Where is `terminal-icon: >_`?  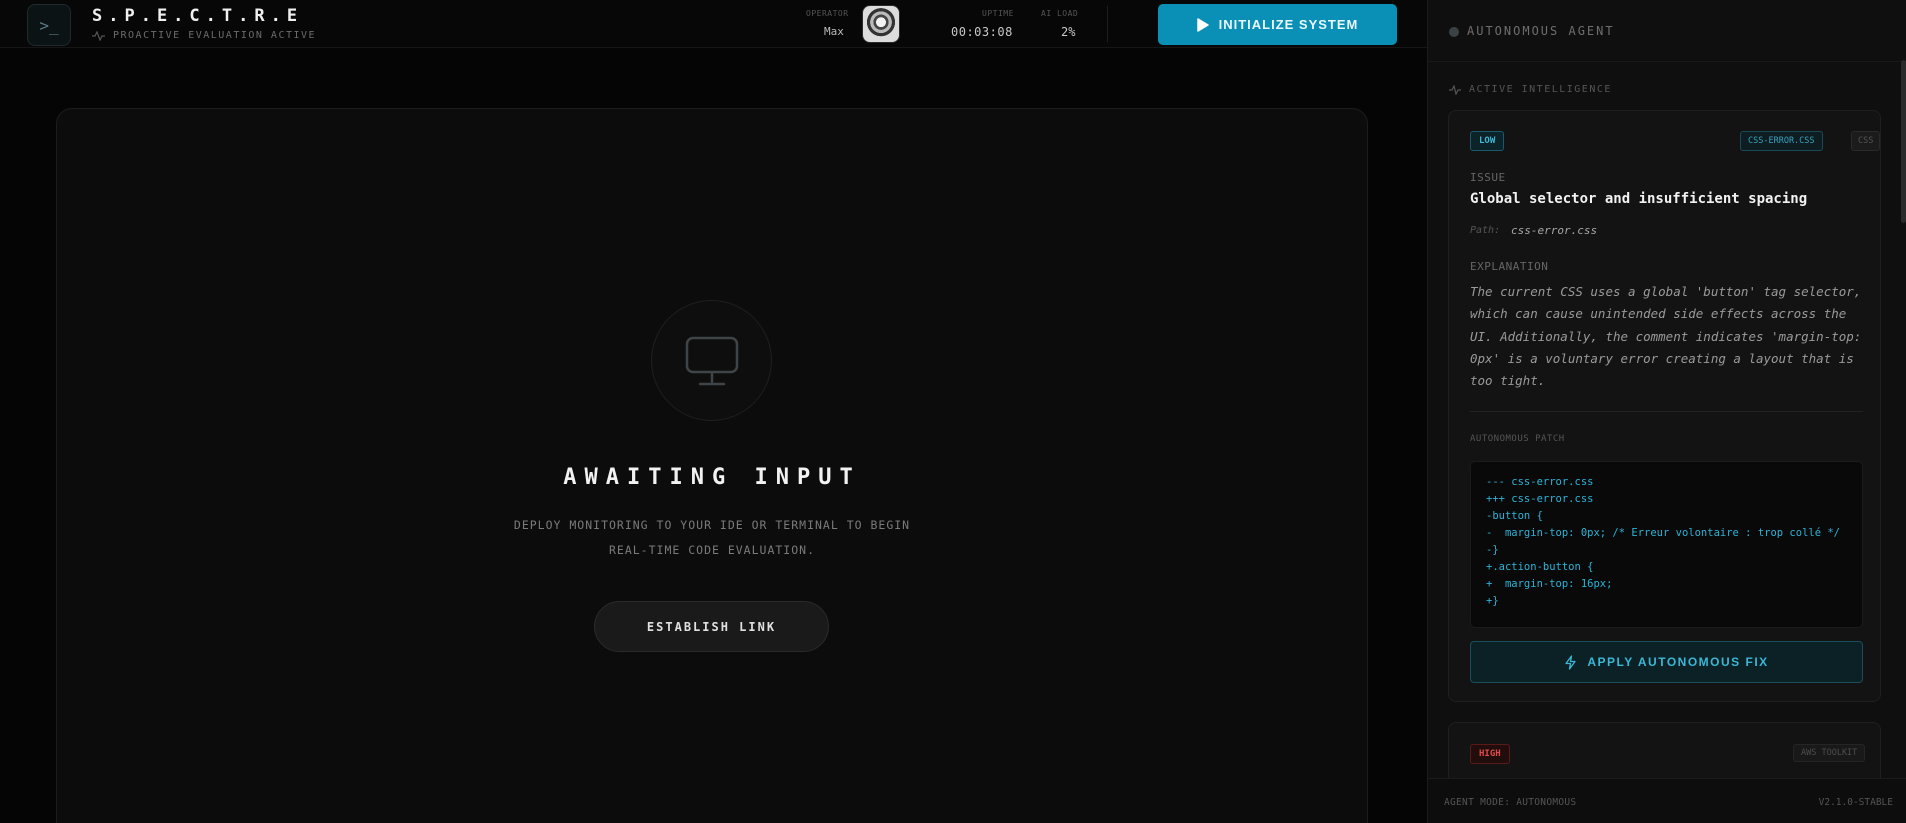 terminal-icon: >_ is located at coordinates (49, 25).